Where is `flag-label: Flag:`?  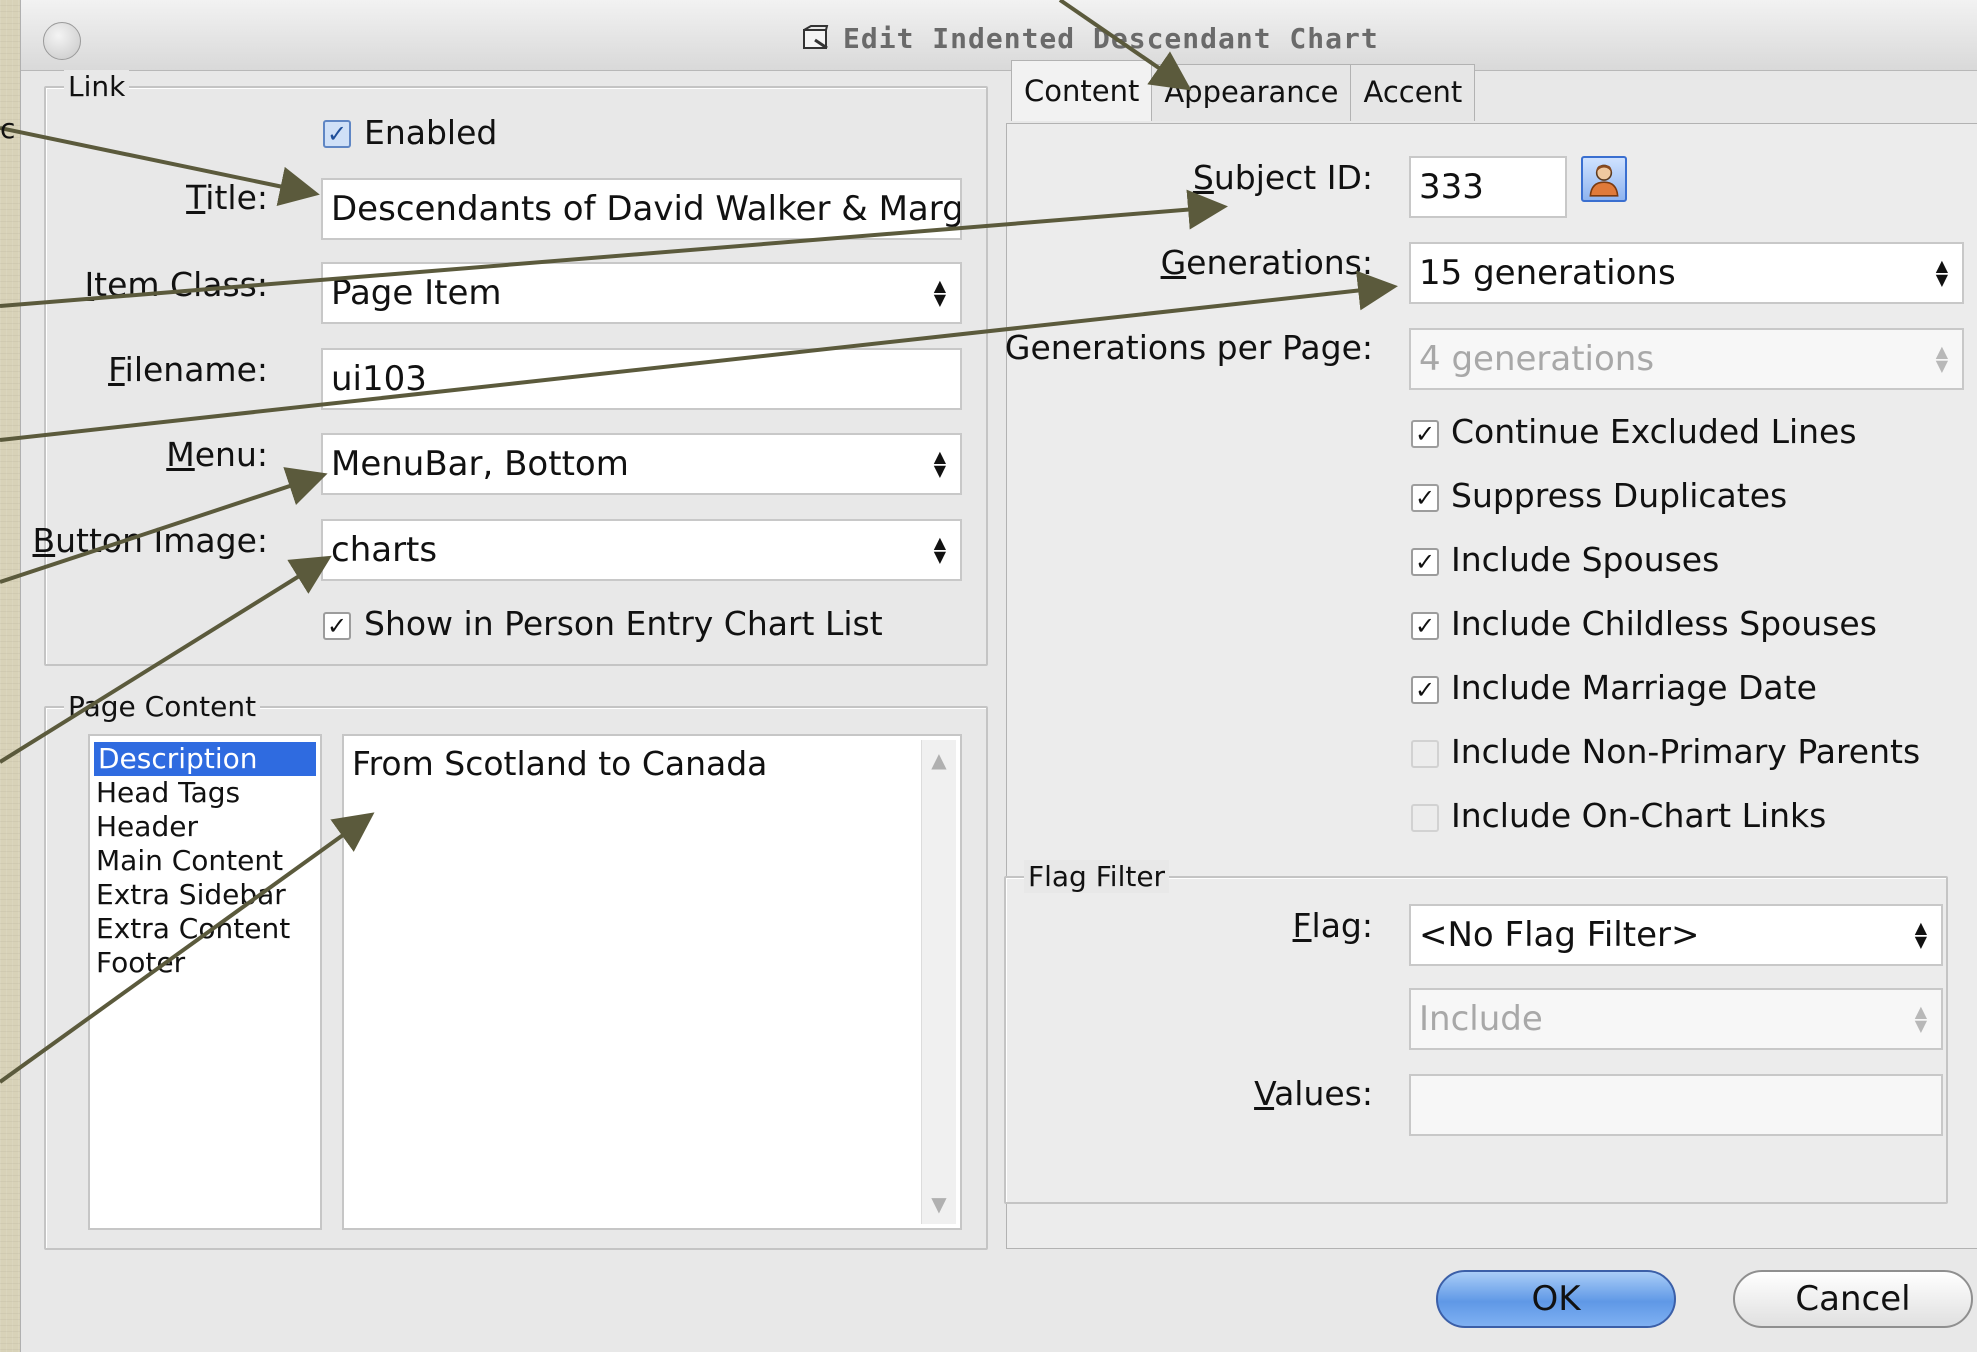 flag-label: Flag: is located at coordinates (1332, 925).